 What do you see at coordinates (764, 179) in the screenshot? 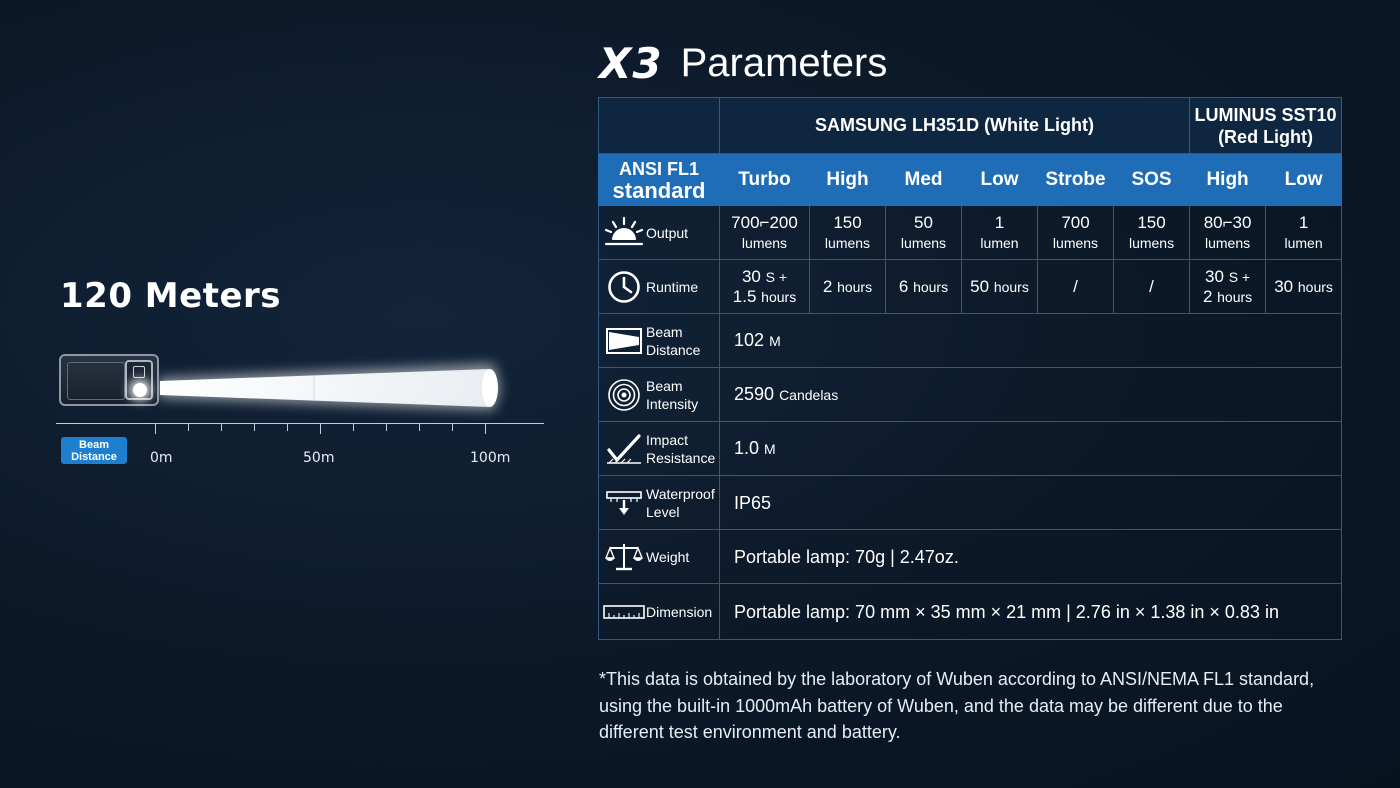
I see `mode-turbo: Turbo` at bounding box center [764, 179].